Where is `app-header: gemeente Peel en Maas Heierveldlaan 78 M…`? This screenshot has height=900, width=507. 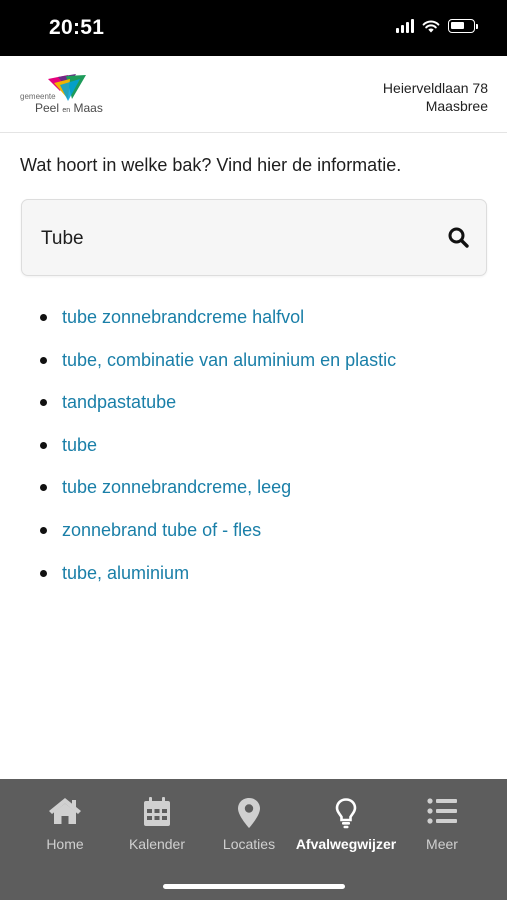 app-header: gemeente Peel en Maas Heierveldlaan 78 M… is located at coordinates (253, 94).